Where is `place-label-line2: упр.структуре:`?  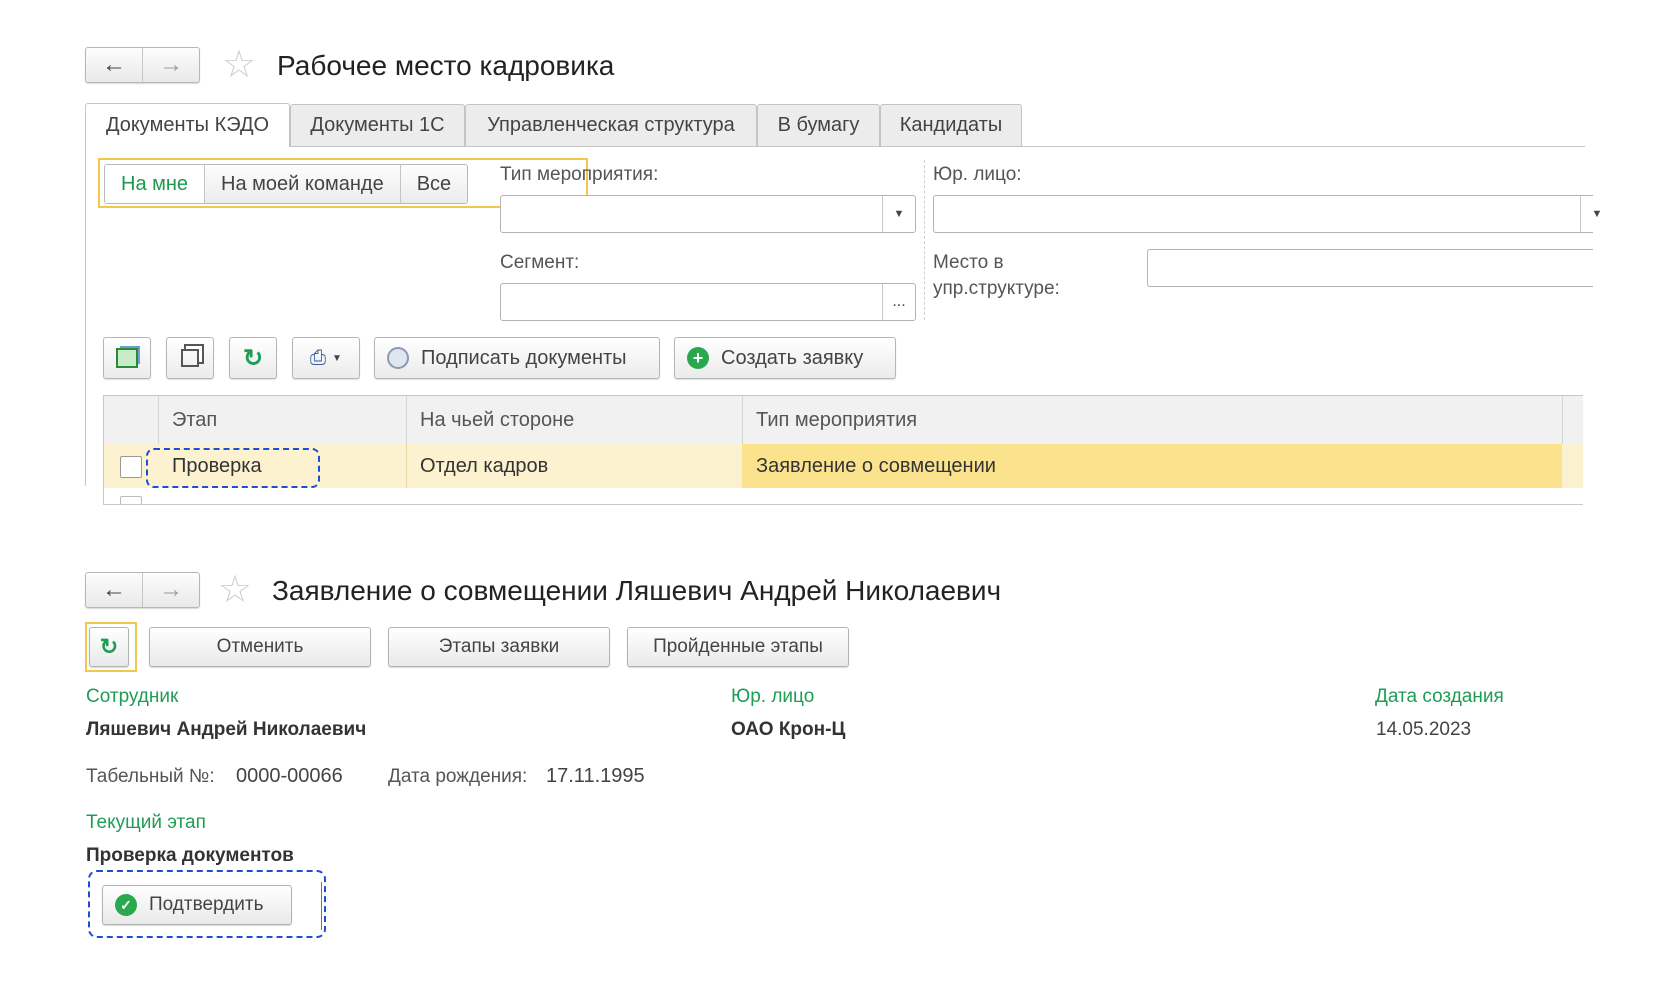
place-label-line2: упр.структуре: is located at coordinates (996, 288).